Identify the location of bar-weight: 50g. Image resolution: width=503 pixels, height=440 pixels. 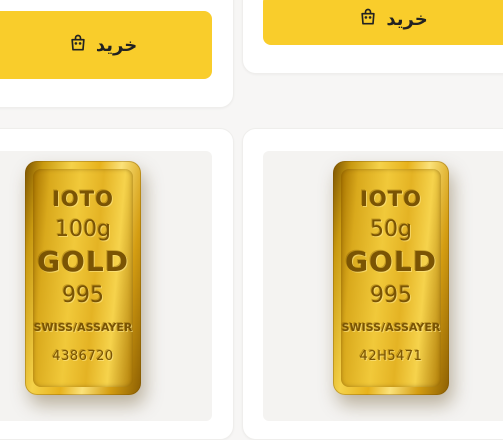
(391, 229).